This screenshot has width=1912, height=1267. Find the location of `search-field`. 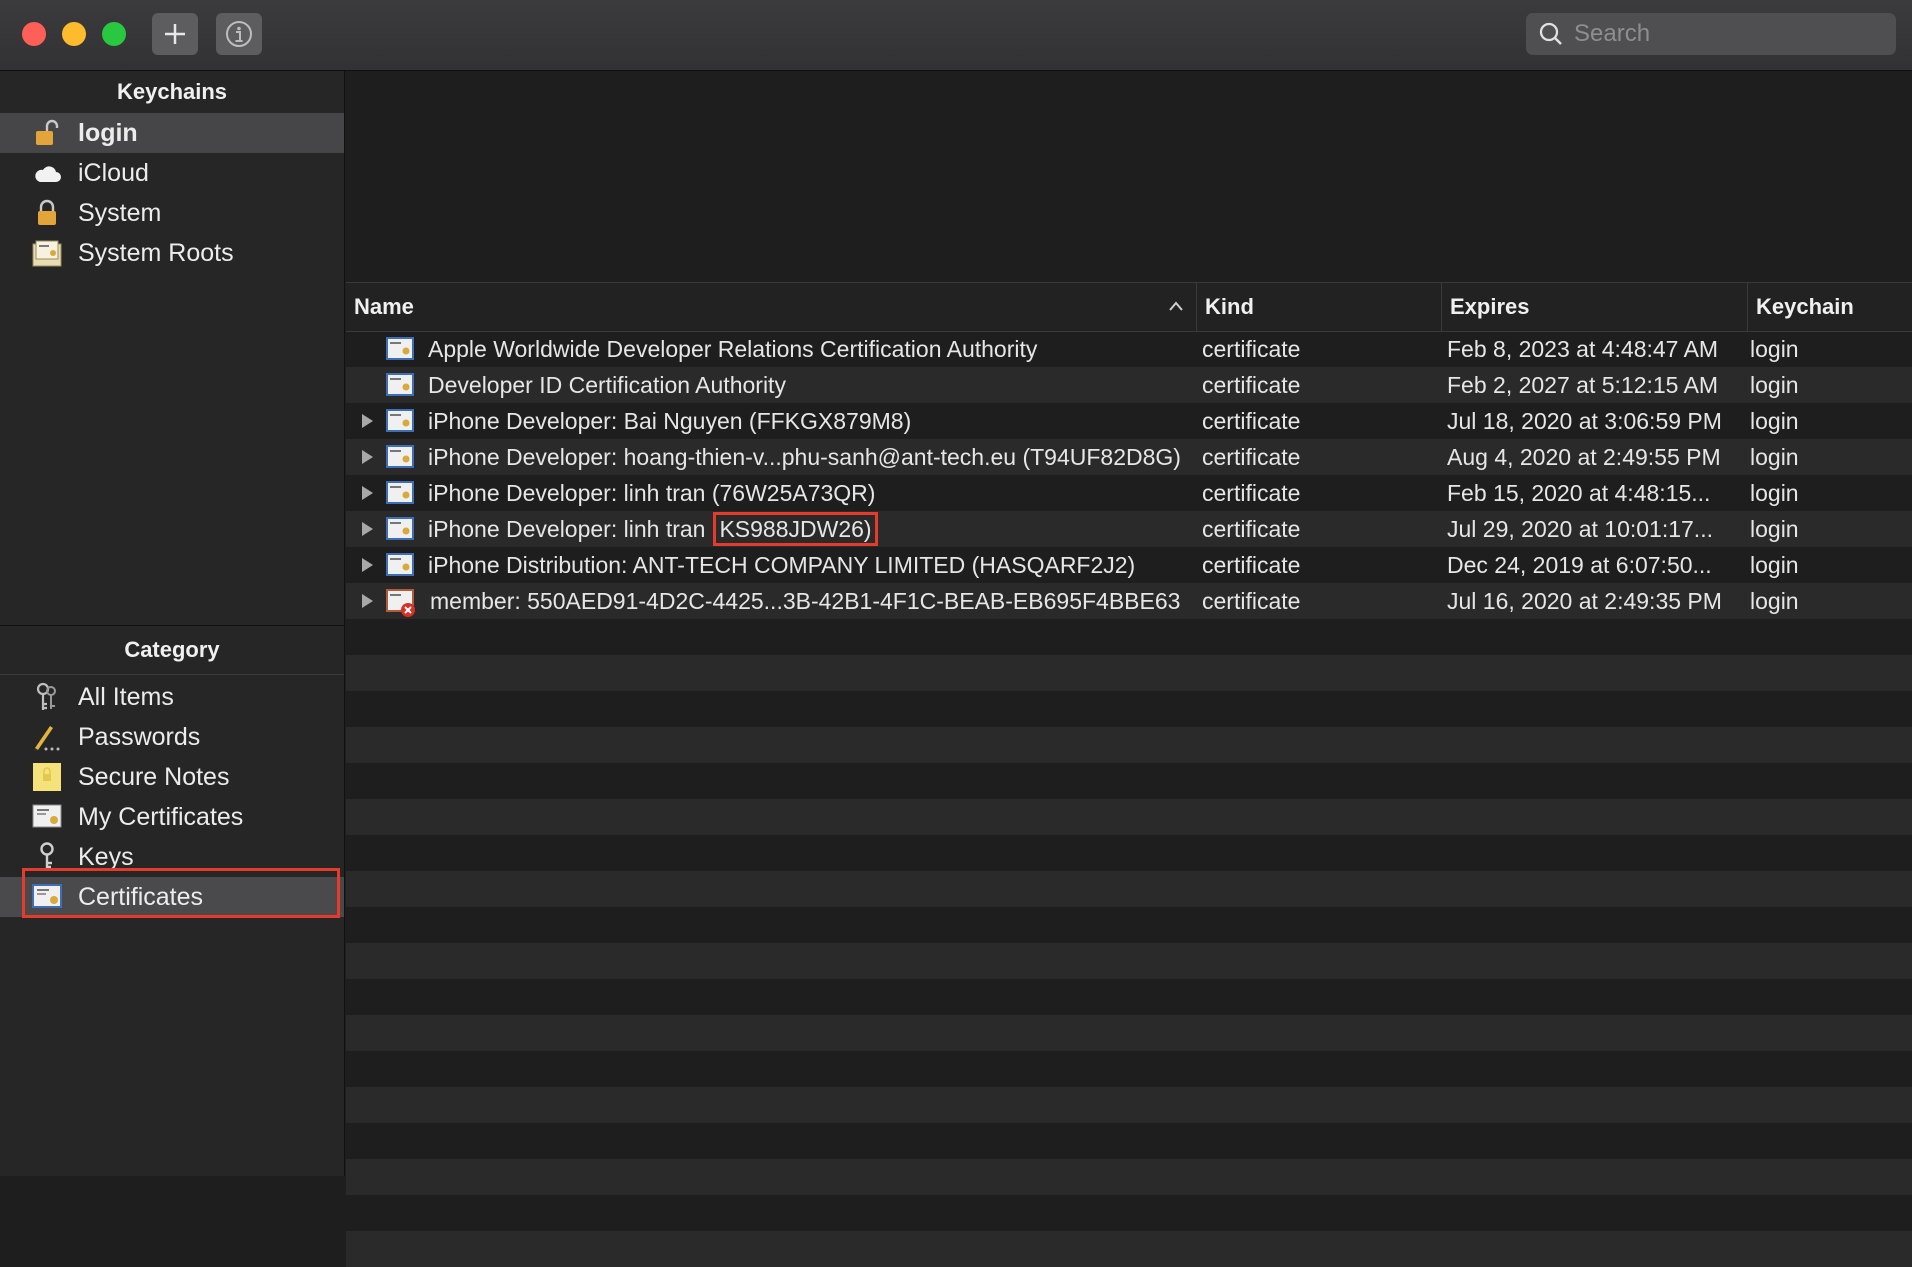

search-field is located at coordinates (1711, 34).